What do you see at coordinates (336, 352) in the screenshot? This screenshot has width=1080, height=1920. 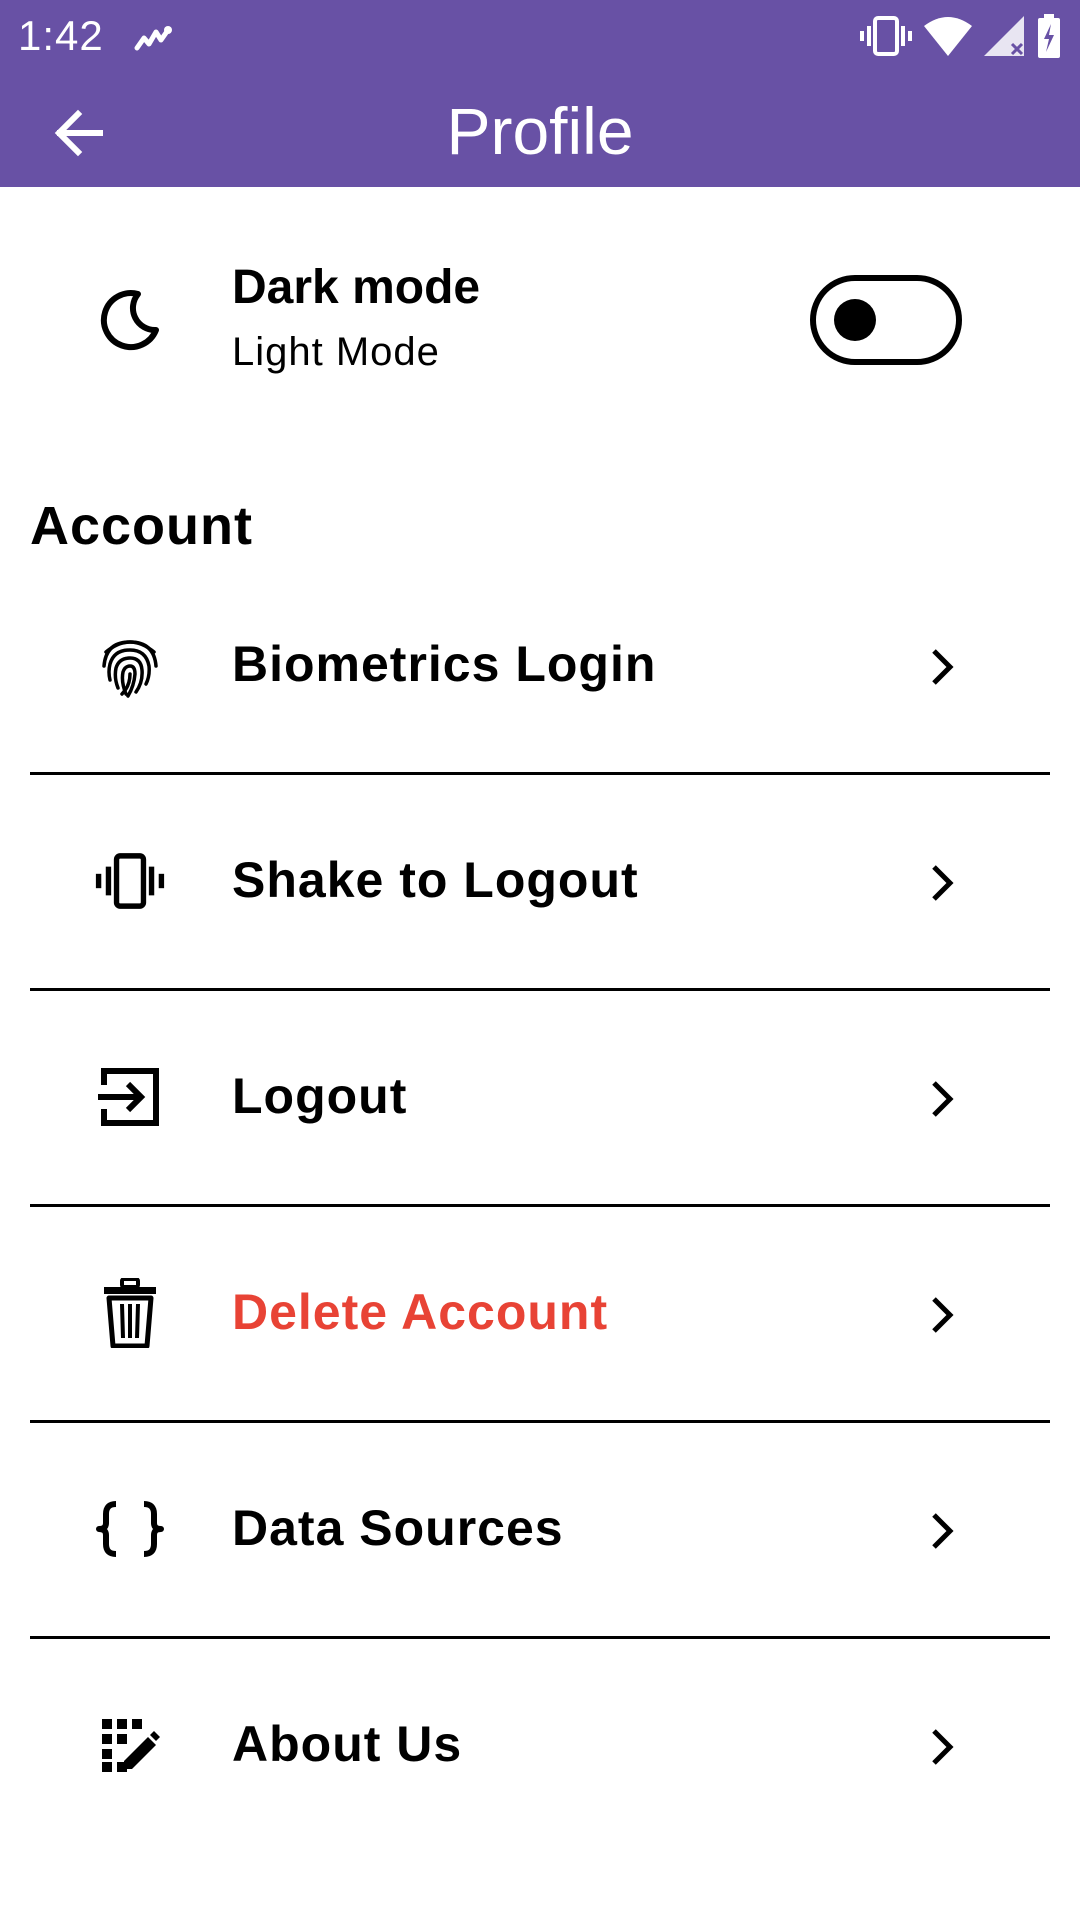 I see `dark-mode-subtitle: Light Mode` at bounding box center [336, 352].